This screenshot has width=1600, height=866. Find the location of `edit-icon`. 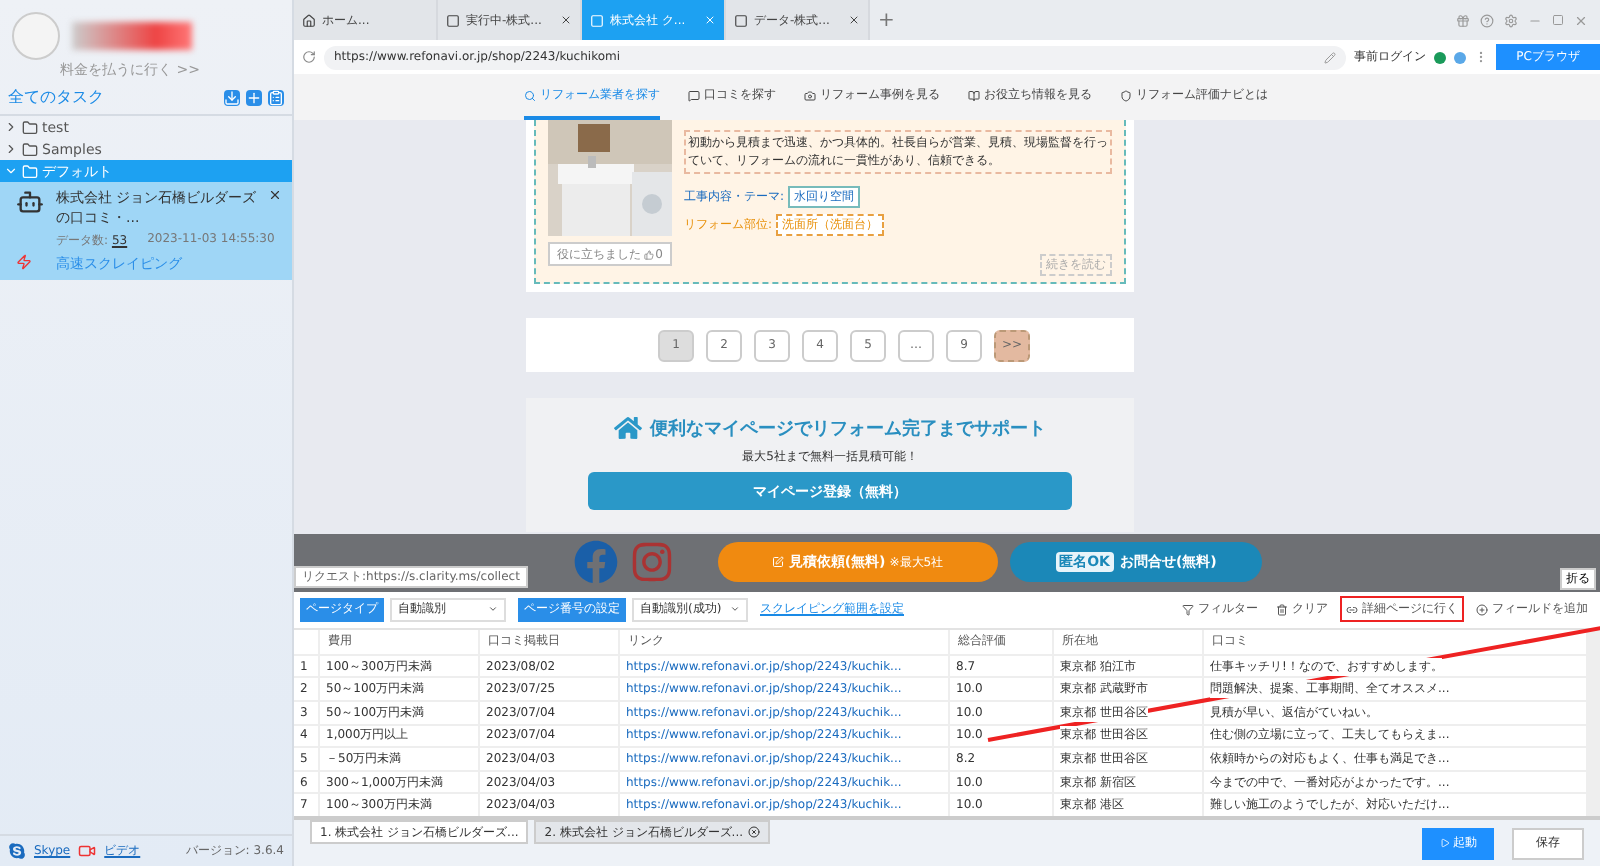

edit-icon is located at coordinates (778, 562).